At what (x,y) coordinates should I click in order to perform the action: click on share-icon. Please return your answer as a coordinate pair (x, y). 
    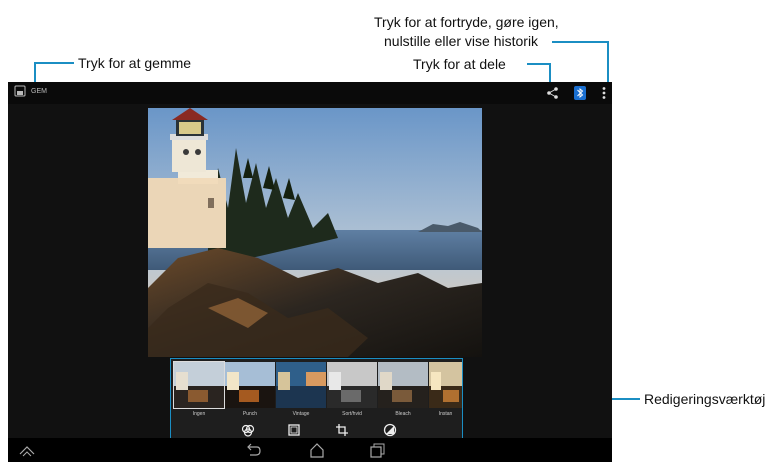
    Looking at the image, I should click on (552, 93).